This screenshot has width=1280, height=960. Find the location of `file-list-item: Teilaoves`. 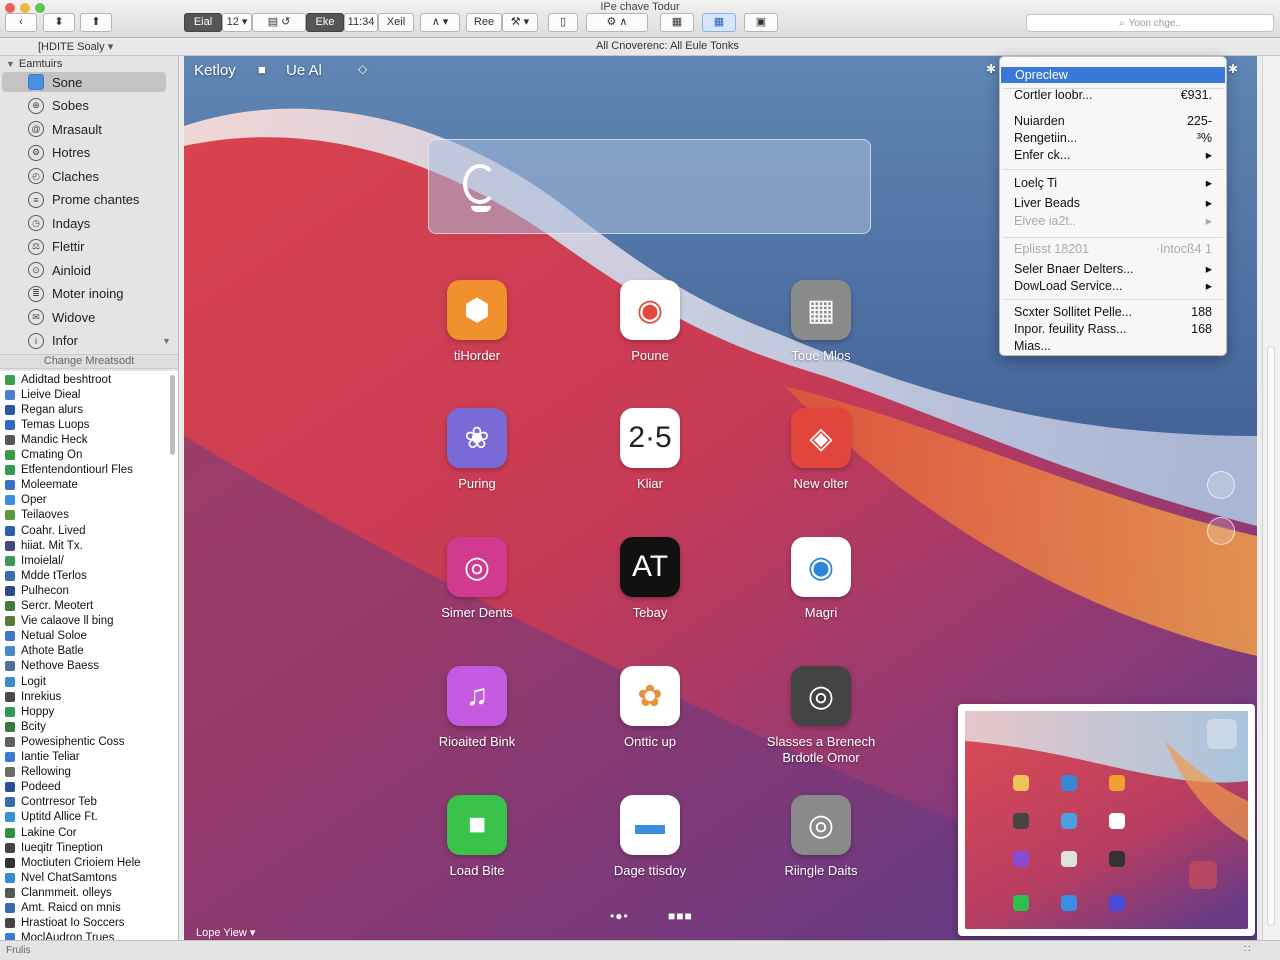

file-list-item: Teilaoves is located at coordinates (37, 515).